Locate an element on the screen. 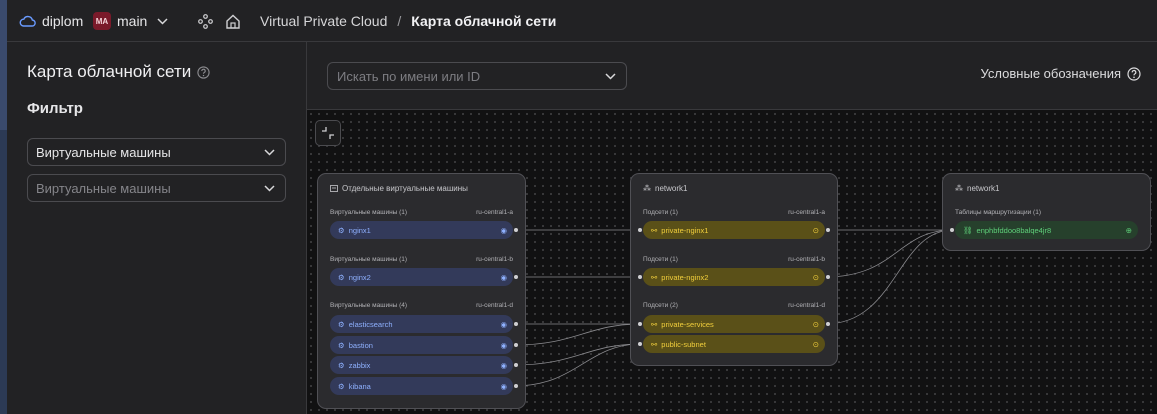  subnet-section-d: Подсети (2) ru-central1-d is located at coordinates (734, 305).